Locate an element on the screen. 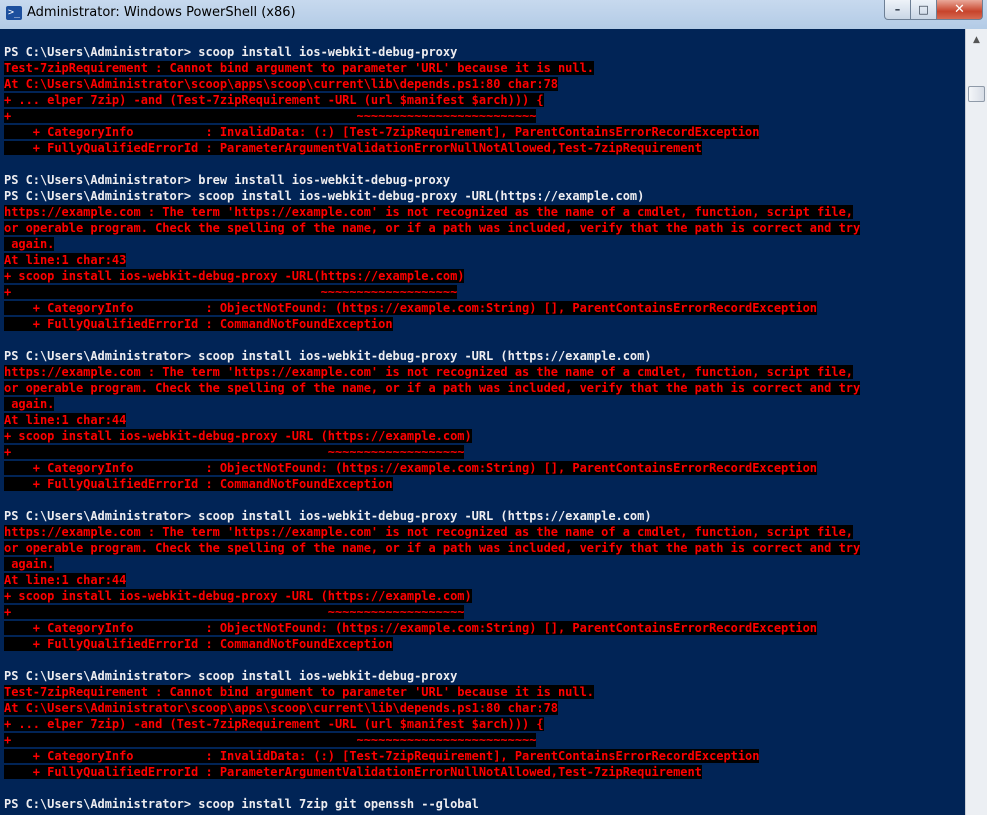 Image resolution: width=987 pixels, height=815 pixels. close-icon: ✕ is located at coordinates (959, 9).